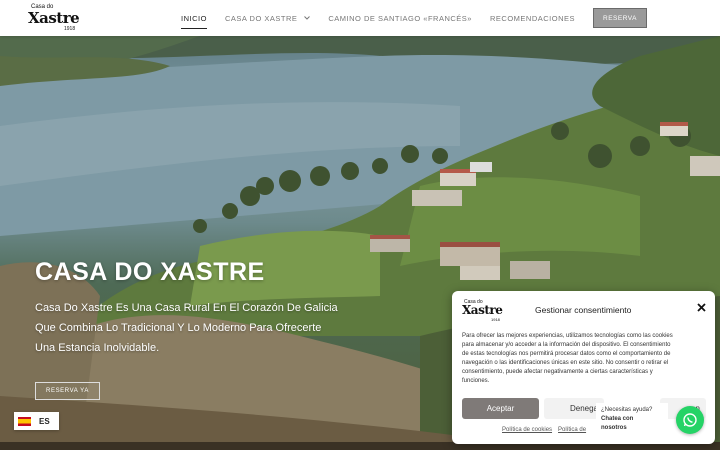  What do you see at coordinates (261, 18) in the screenshot?
I see `nav-item-label: CASA DO XASTRE` at bounding box center [261, 18].